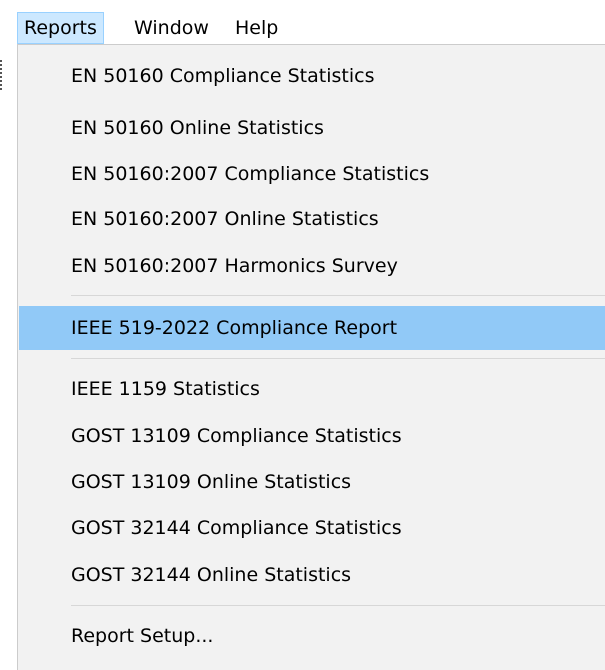 The height and width of the screenshot is (670, 605). Describe the element at coordinates (312, 266) in the screenshot. I see `menu-item-en50160-2007-harmonics-survey: EN 50160:2007 Harmonics Survey` at that location.